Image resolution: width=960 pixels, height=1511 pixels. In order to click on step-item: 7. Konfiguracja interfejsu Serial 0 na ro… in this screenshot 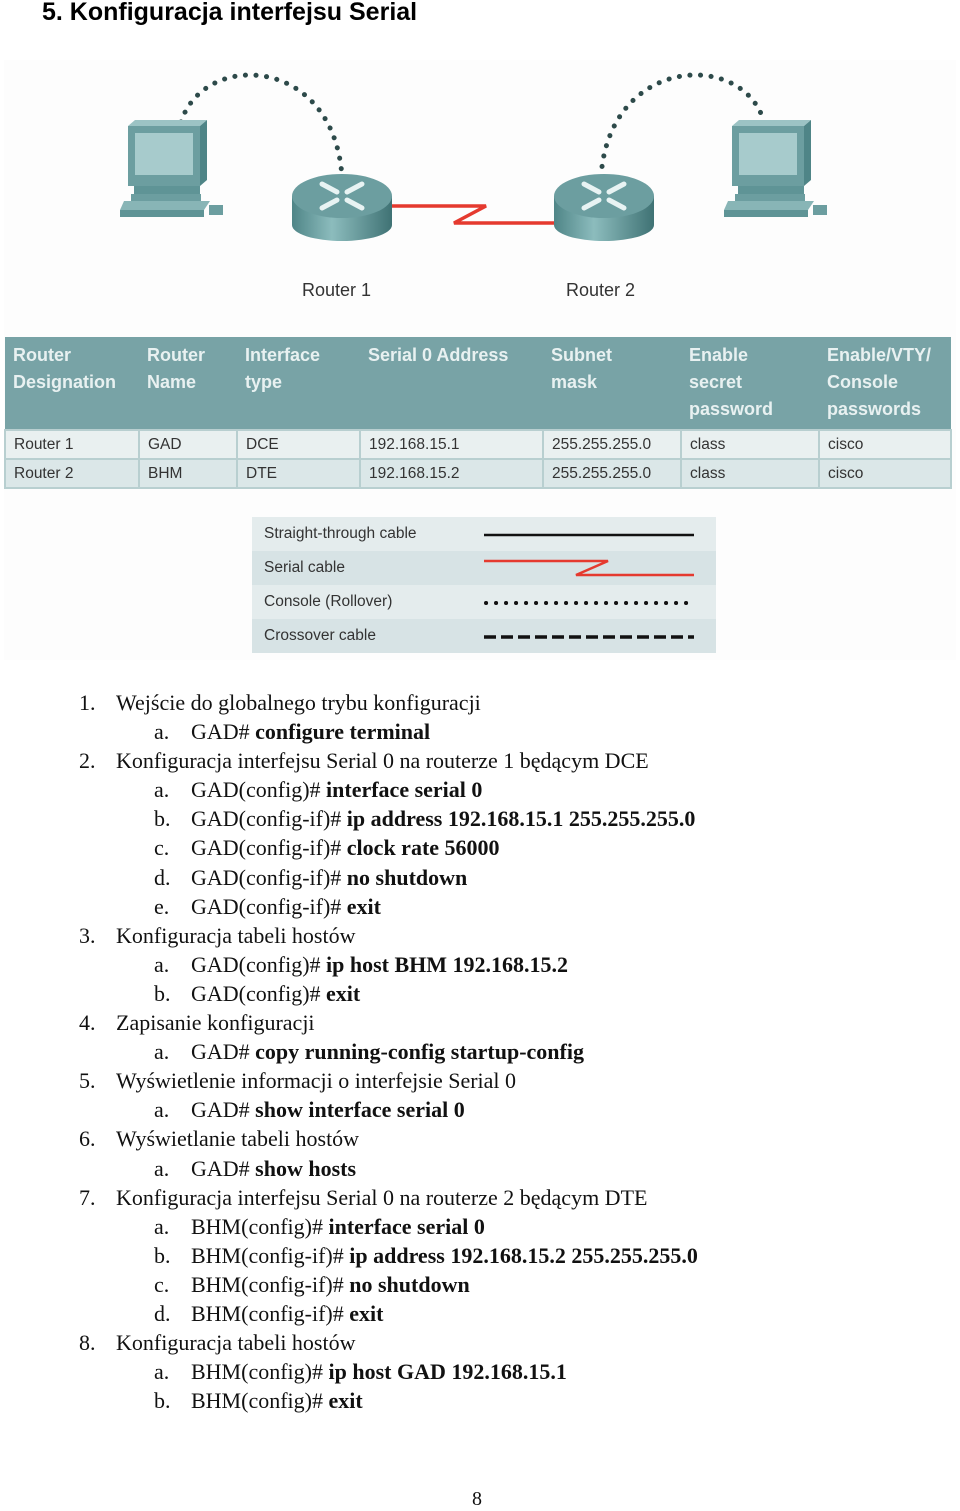, I will do `click(349, 1255)`.